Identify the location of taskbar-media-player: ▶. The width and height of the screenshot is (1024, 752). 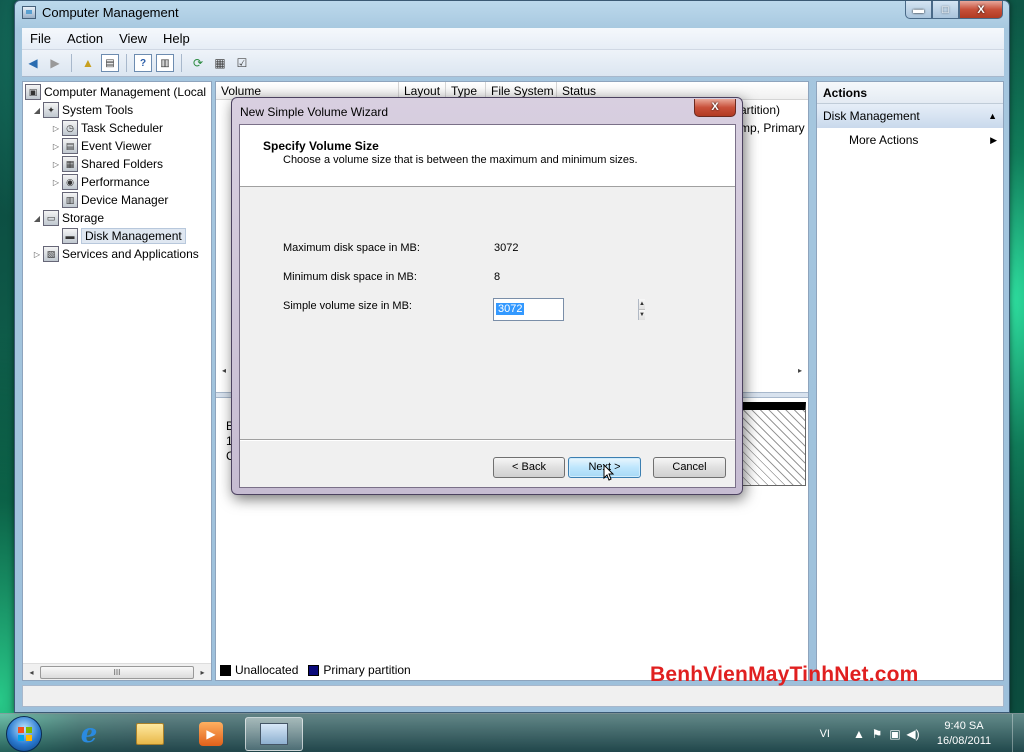
(211, 734).